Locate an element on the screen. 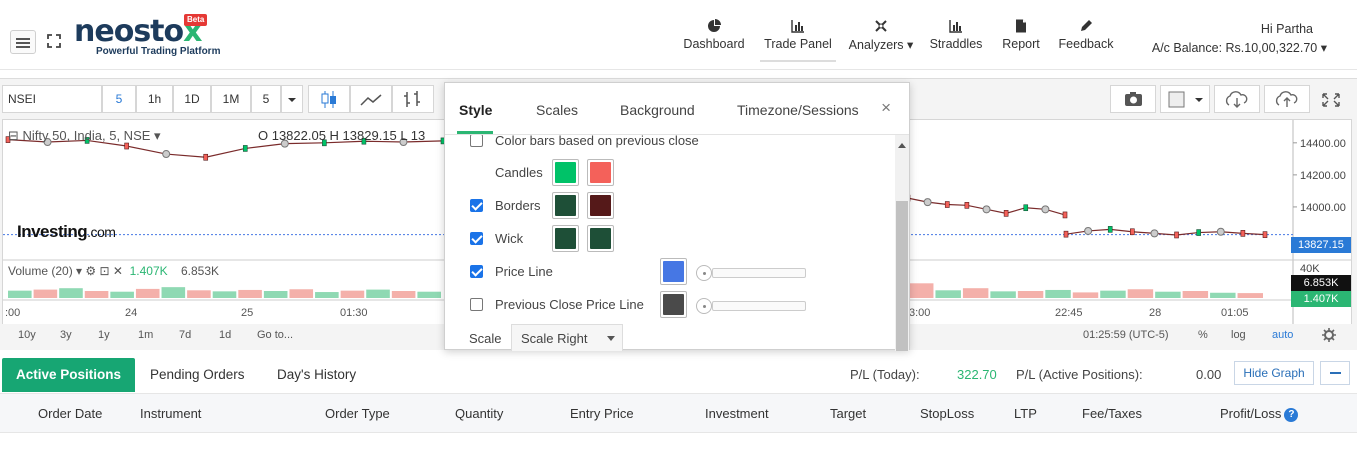 The width and height of the screenshot is (1357, 463). price-line-width-slider is located at coordinates (751, 273).